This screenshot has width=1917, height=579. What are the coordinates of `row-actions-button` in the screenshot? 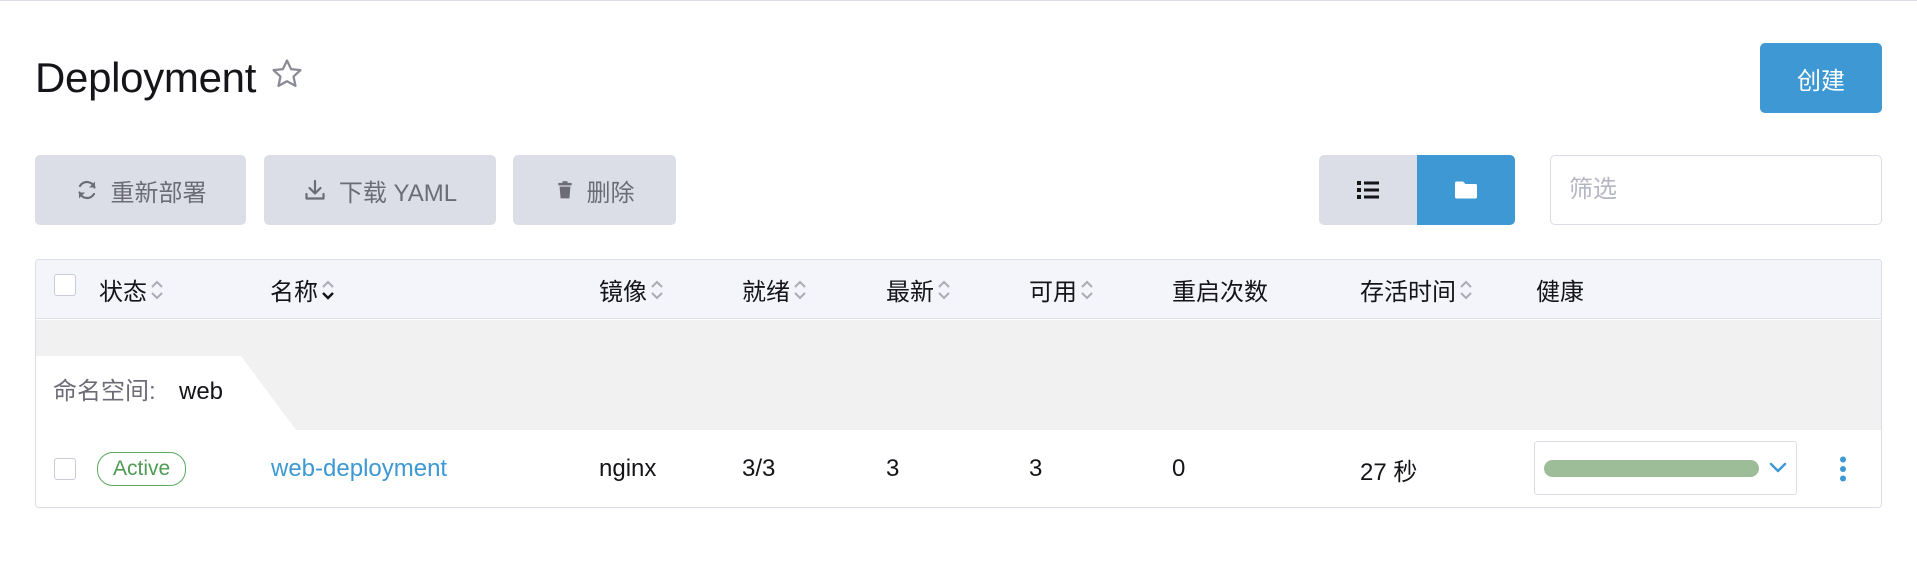 It's located at (1843, 469).